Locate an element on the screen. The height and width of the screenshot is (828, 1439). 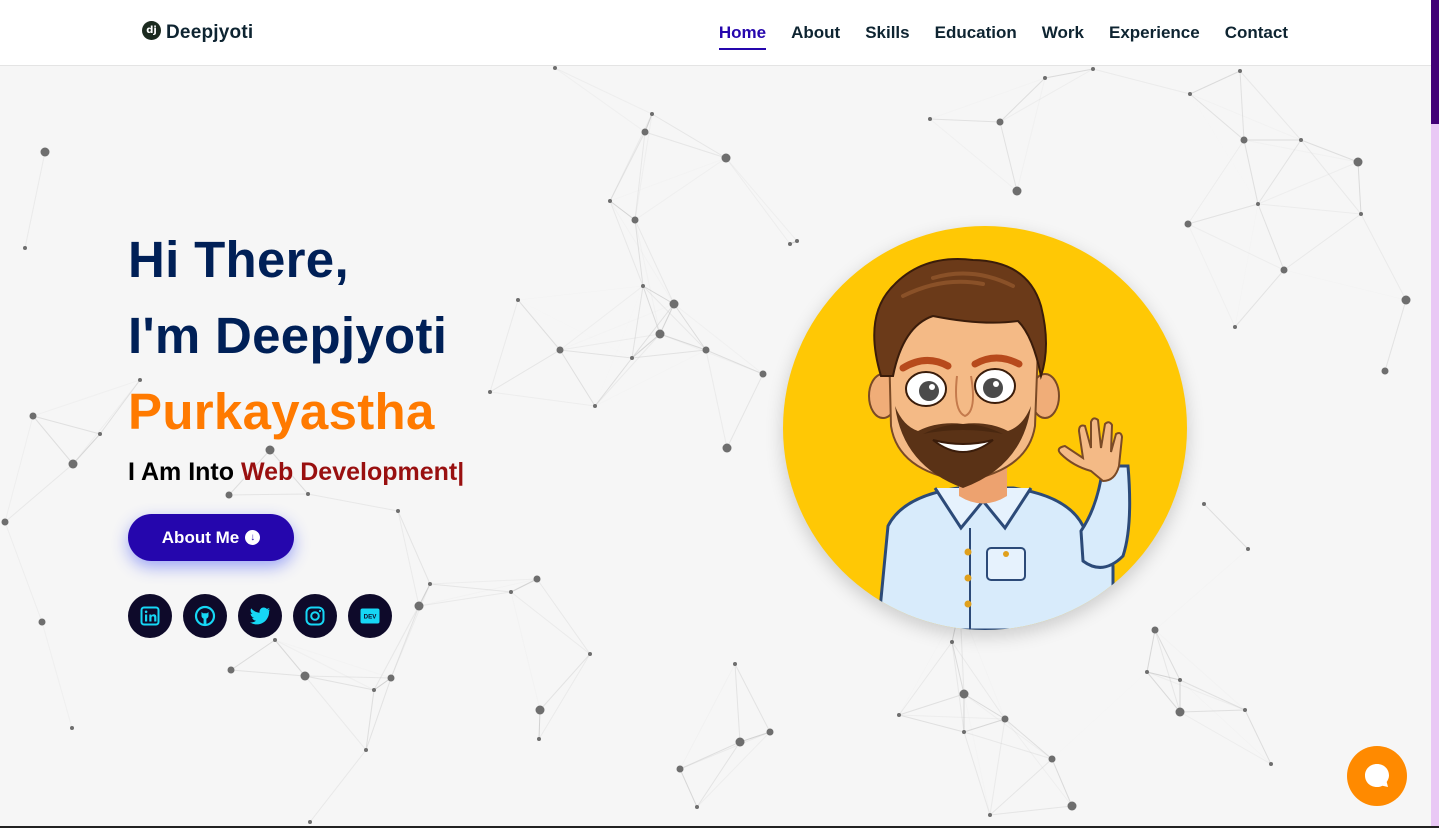
about-me-button: About Me ↓ is located at coordinates (211, 537).